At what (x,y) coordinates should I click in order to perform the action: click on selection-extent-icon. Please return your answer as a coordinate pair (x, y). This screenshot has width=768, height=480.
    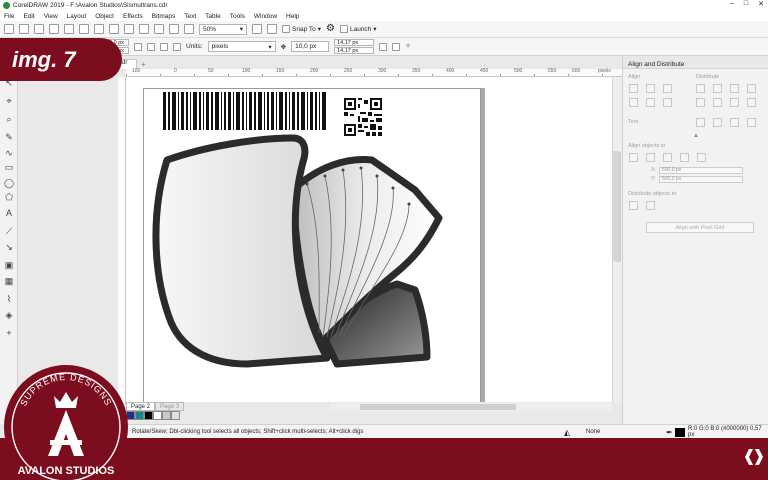
    Looking at the image, I should click on (633, 205).